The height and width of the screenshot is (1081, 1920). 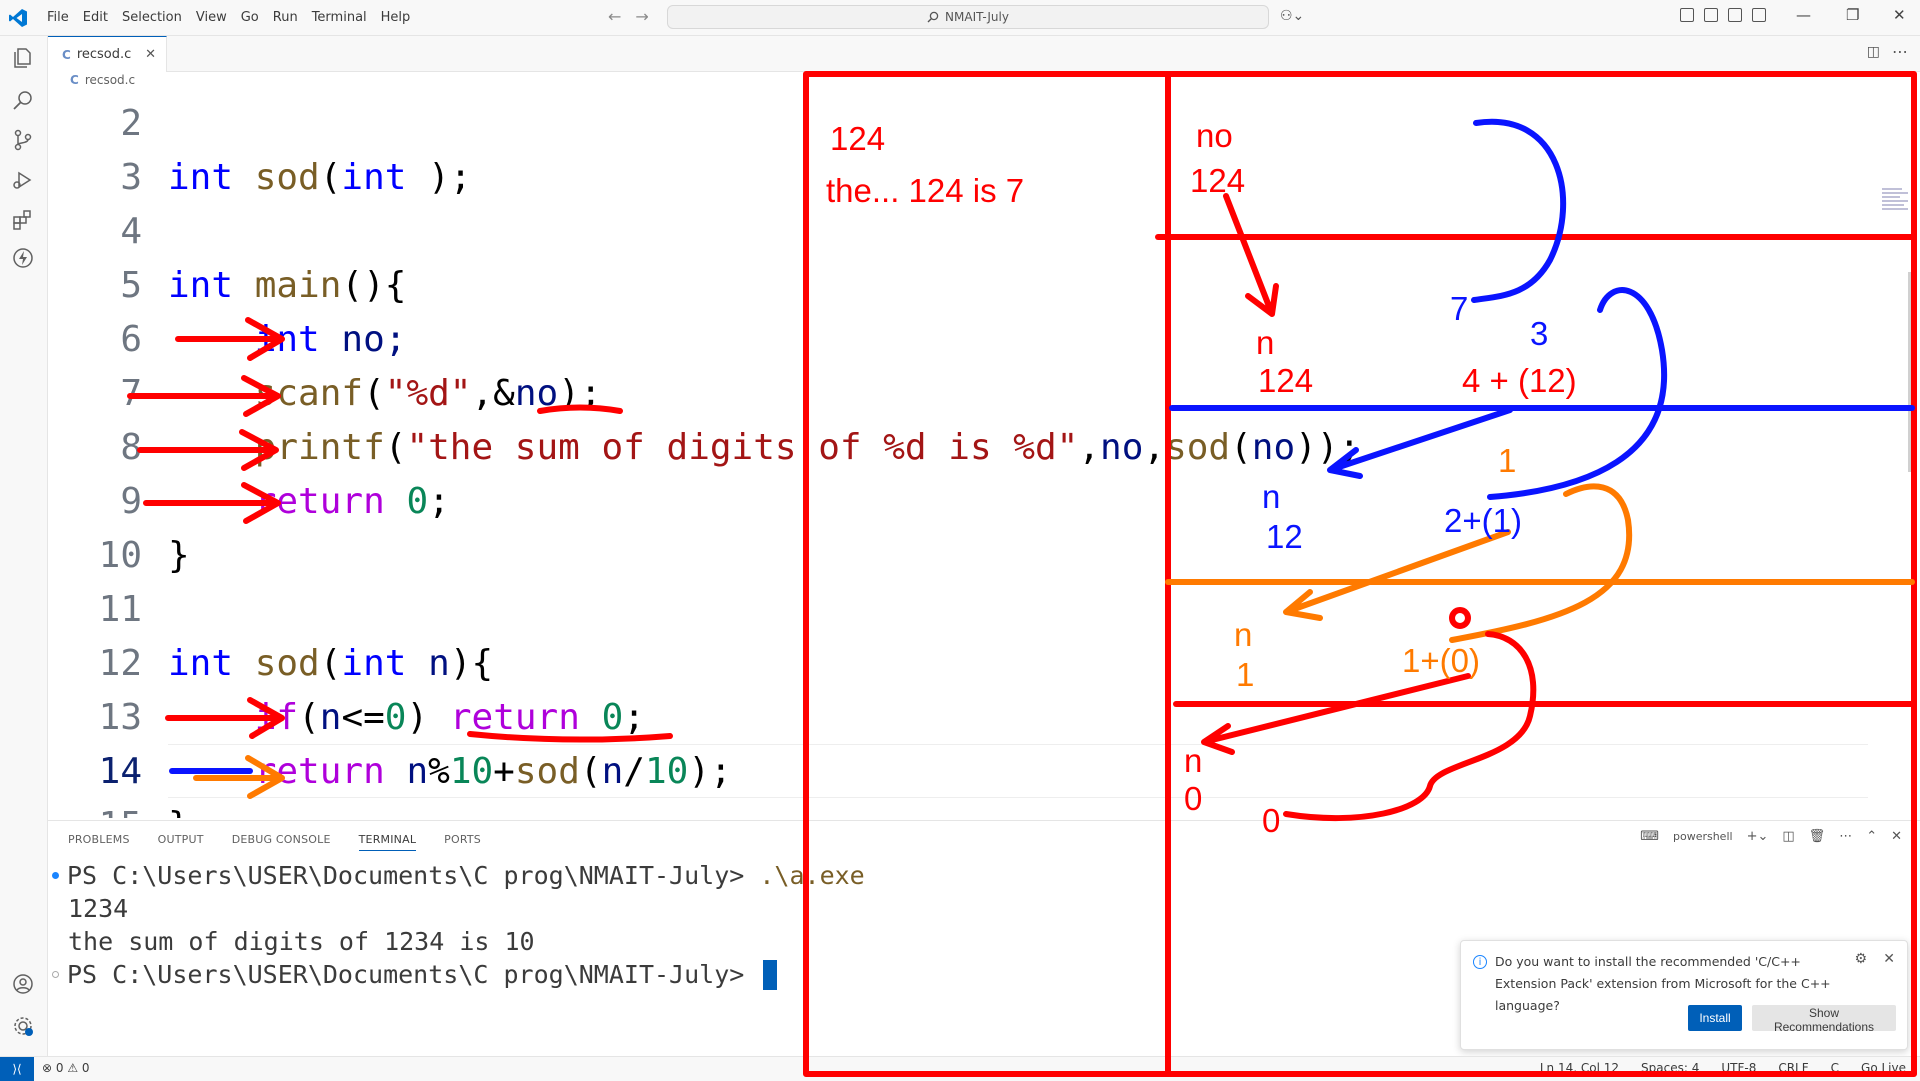 What do you see at coordinates (1711, 15) in the screenshot?
I see `toggle-primary-sidebar-icon` at bounding box center [1711, 15].